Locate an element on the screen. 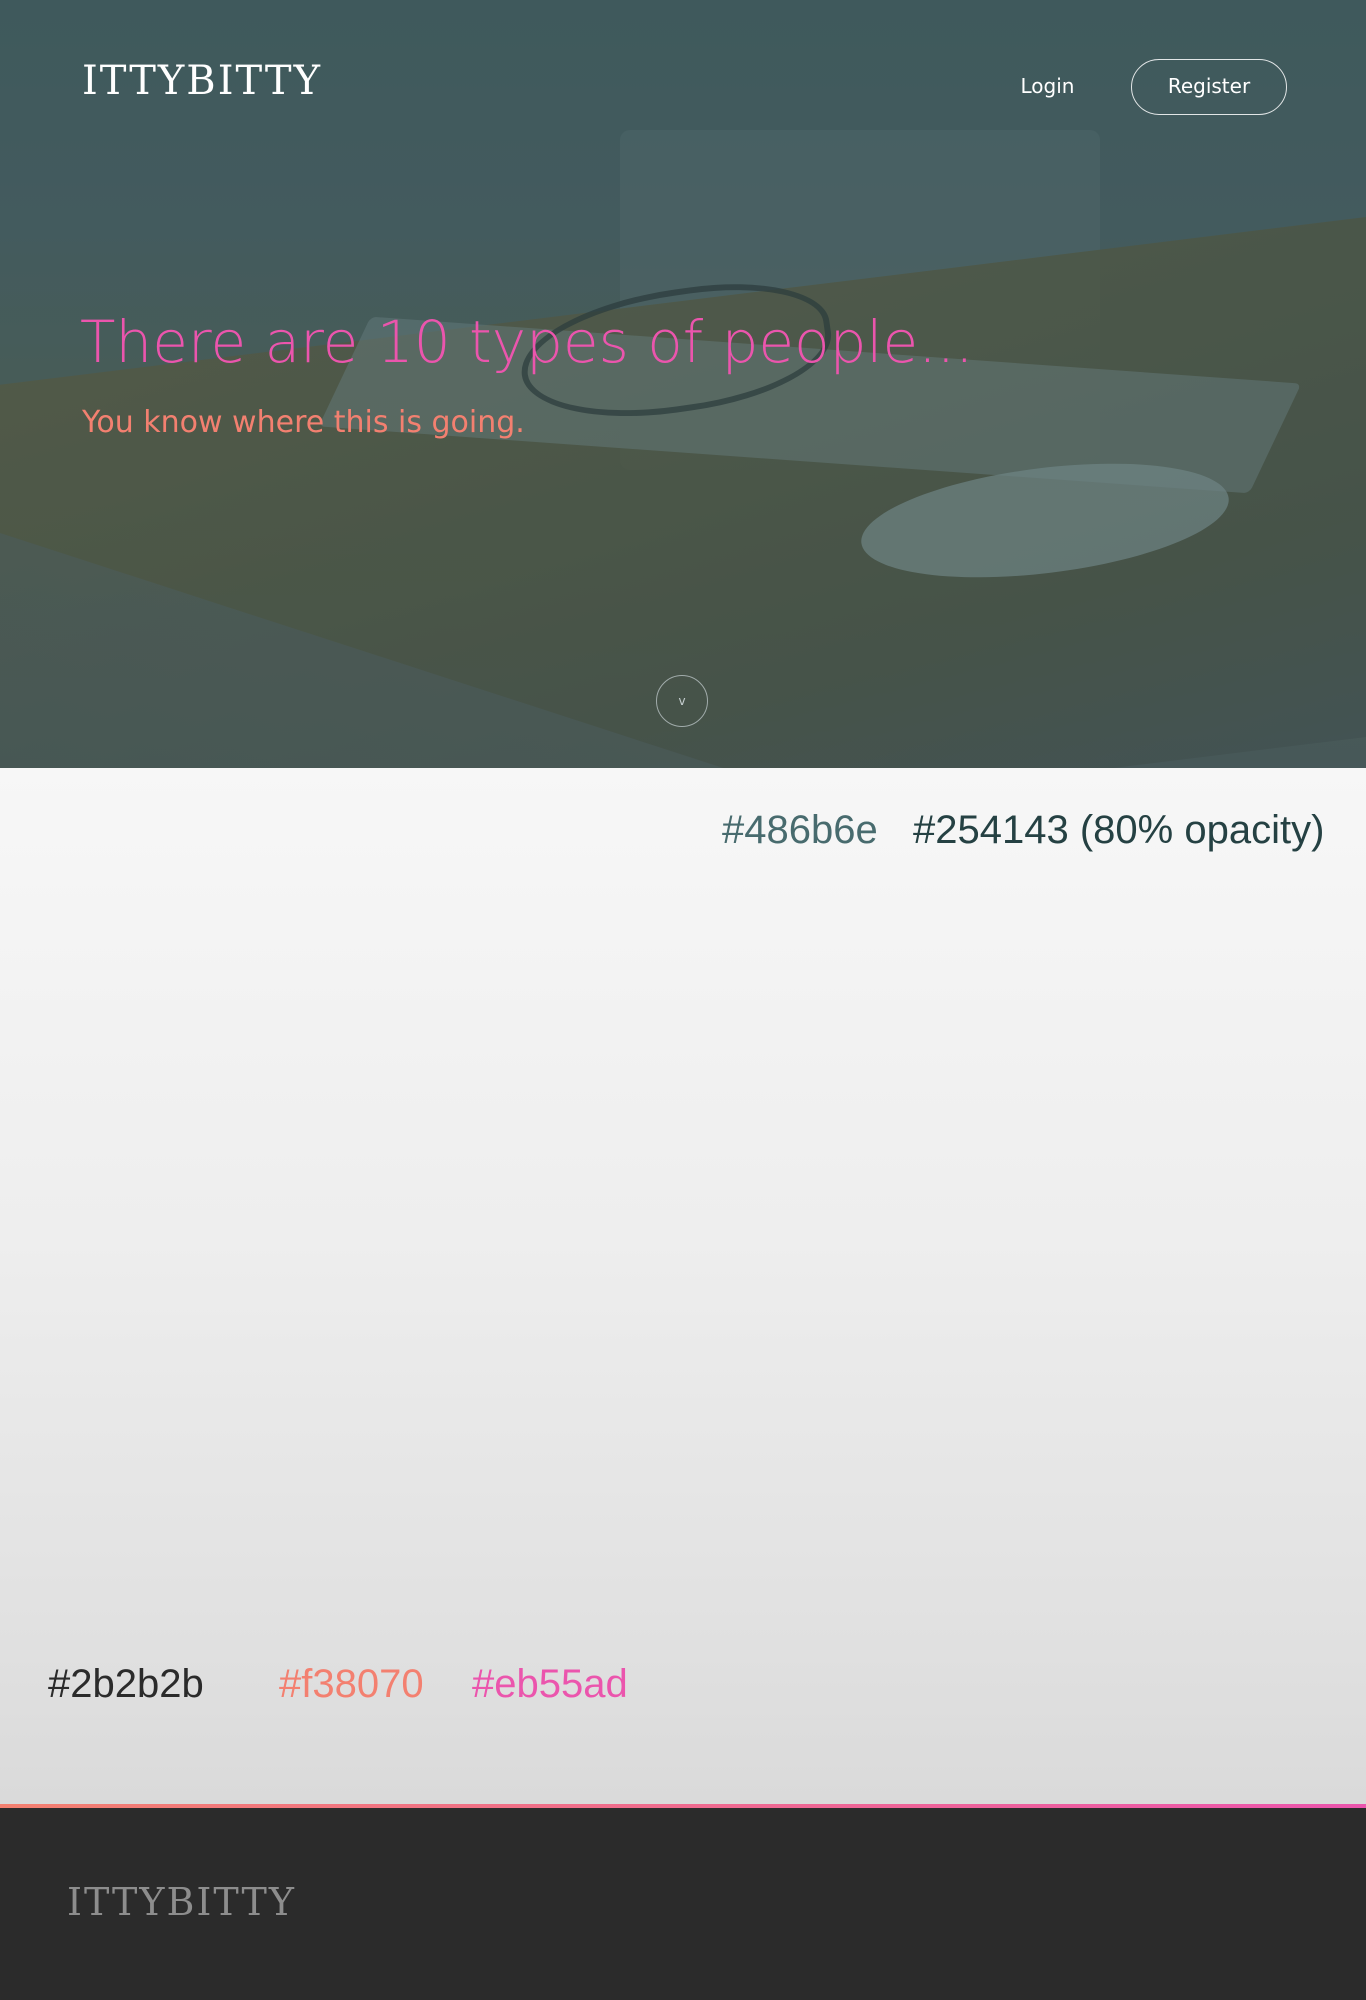 This screenshot has height=2000, width=1366. brand-logo: ITTYBITTY is located at coordinates (202, 81).